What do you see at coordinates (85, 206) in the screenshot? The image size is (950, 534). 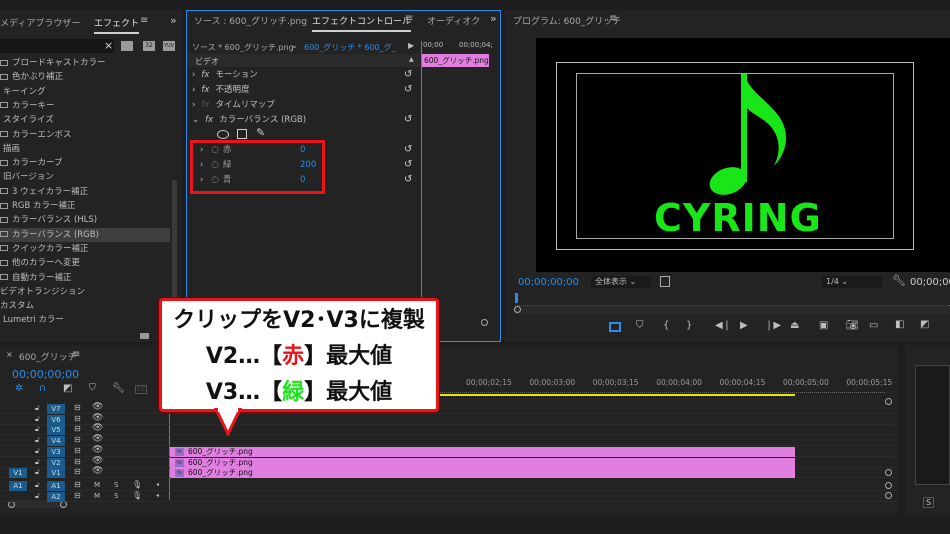 I see `effect-list-item: RGB カラー補正` at bounding box center [85, 206].